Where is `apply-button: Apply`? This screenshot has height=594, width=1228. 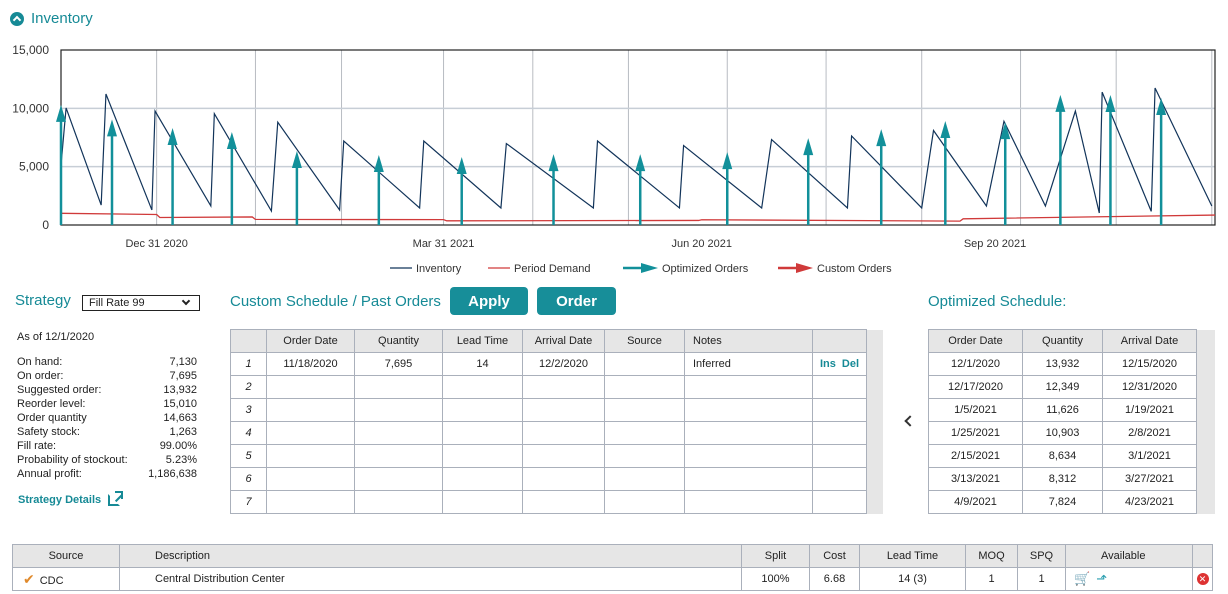 apply-button: Apply is located at coordinates (489, 301).